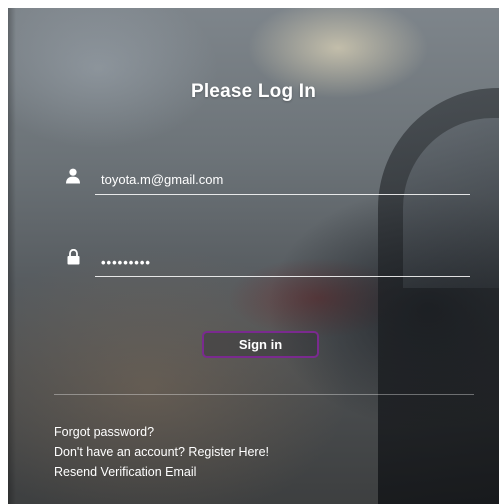 The height and width of the screenshot is (504, 499). Describe the element at coordinates (161, 472) in the screenshot. I see `resend-verification-link: Resend Verification Email` at that location.